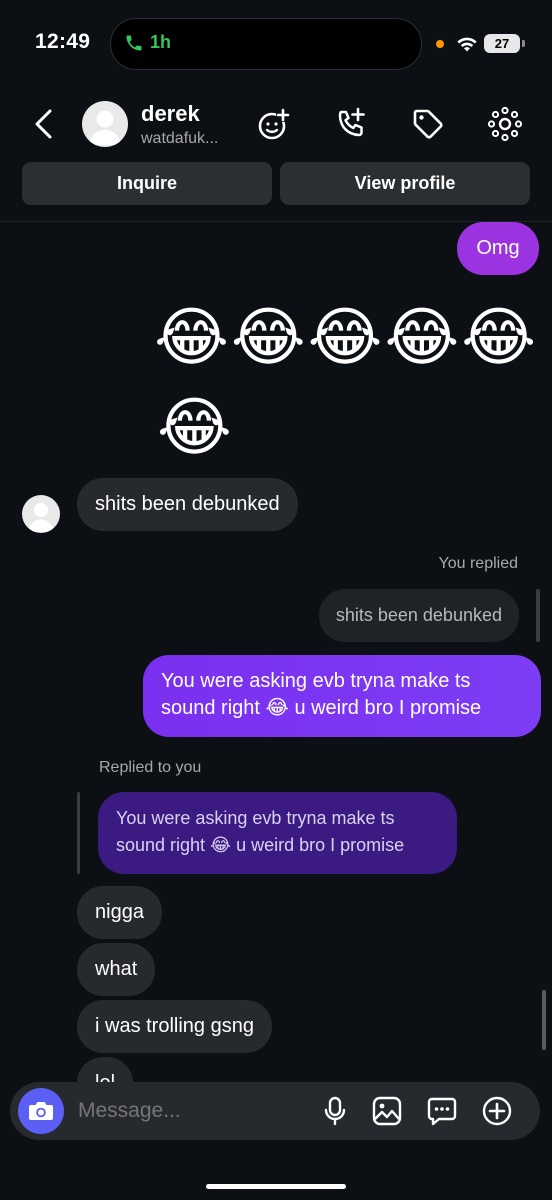 This screenshot has height=1200, width=552. Describe the element at coordinates (478, 563) in the screenshot. I see `you-replied-label: You replied` at that location.